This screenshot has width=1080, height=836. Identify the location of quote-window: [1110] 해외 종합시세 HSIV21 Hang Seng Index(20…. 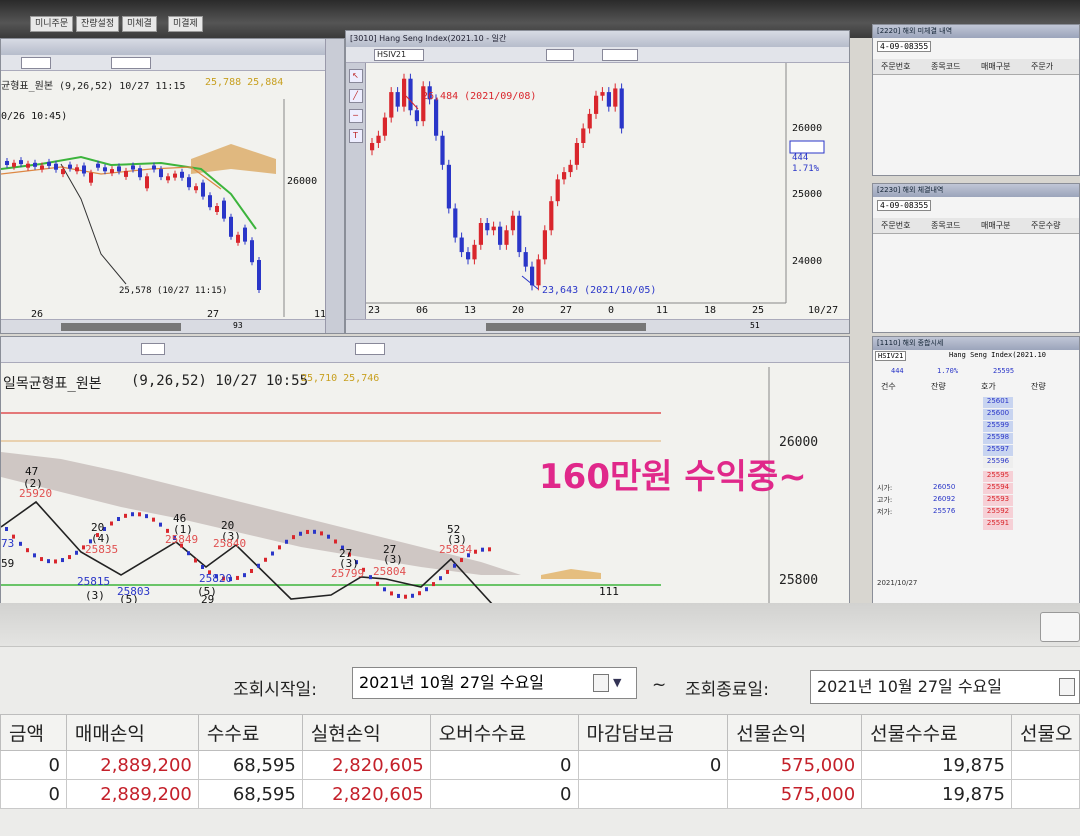
(976, 470).